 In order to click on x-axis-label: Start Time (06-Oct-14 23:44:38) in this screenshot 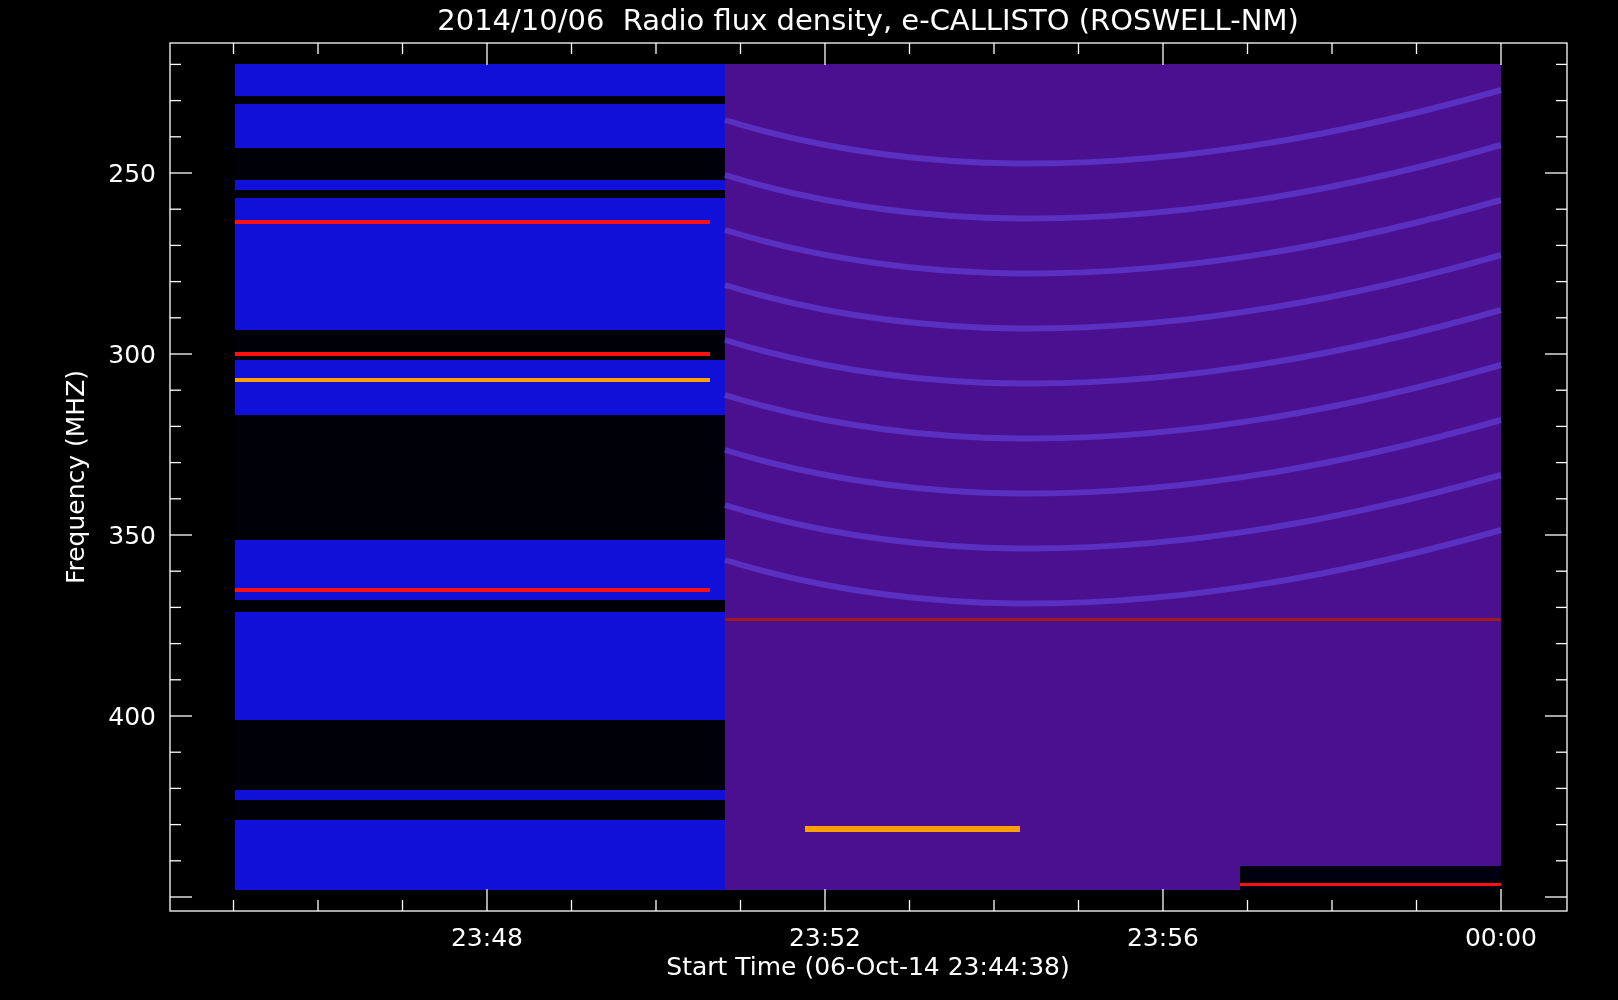, I will do `click(868, 966)`.